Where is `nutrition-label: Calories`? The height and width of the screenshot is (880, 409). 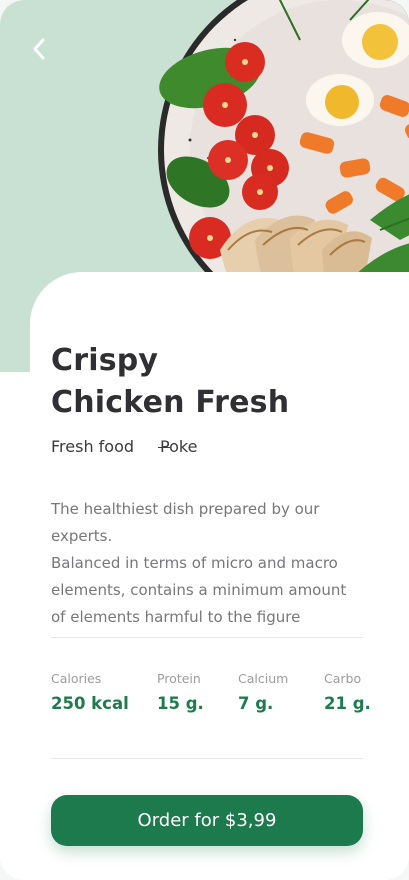
nutrition-label: Calories is located at coordinates (76, 678).